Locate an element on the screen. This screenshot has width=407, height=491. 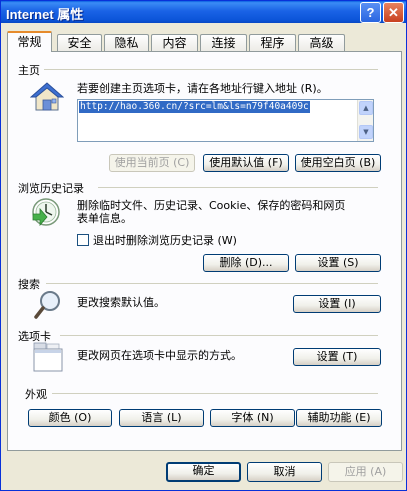
tabs-divider is located at coordinates (219, 335).